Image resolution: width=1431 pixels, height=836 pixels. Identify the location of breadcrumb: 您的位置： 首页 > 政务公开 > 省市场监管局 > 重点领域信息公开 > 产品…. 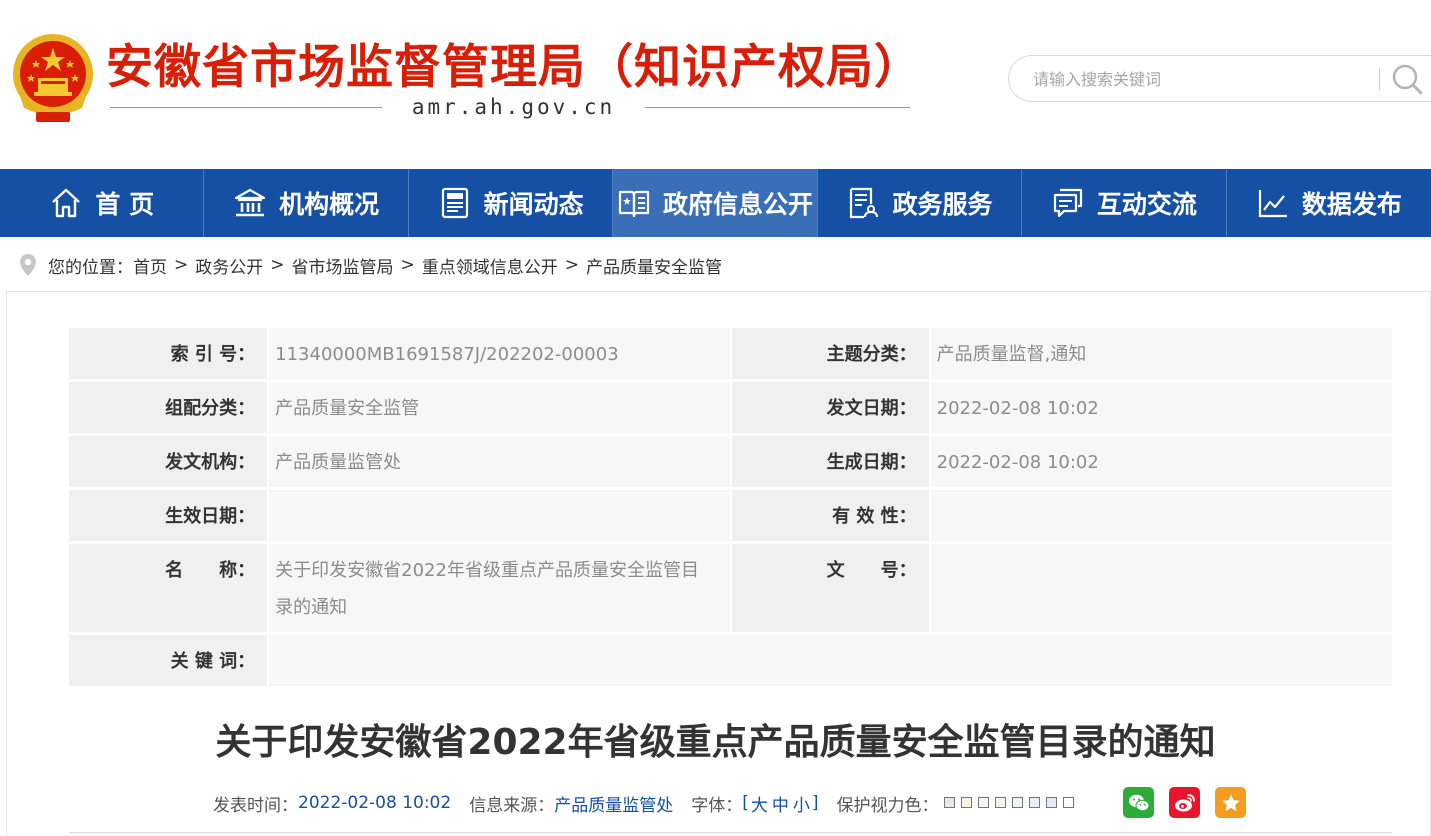
(370, 265).